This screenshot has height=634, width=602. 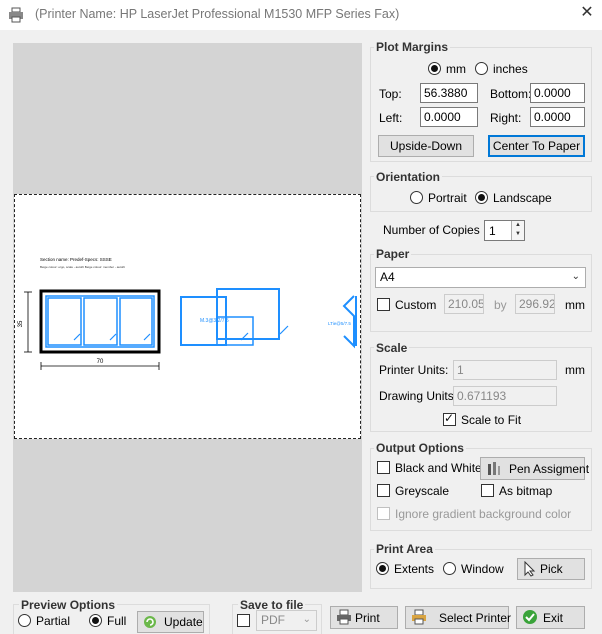 I want to click on window-label: Window, so click(x=482, y=569).